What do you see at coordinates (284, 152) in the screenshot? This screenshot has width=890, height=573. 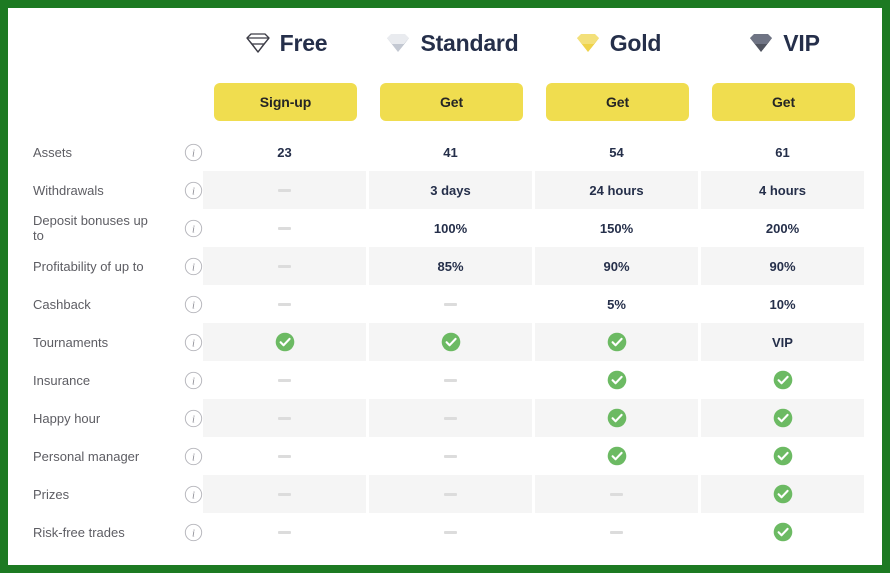 I see `value-text: 23` at bounding box center [284, 152].